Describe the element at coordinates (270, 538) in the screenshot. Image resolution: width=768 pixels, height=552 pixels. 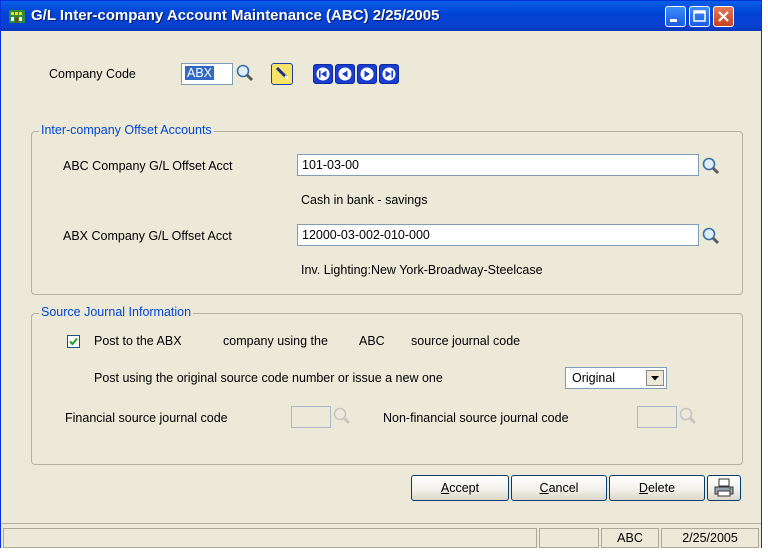
I see `status-panel-message` at that location.